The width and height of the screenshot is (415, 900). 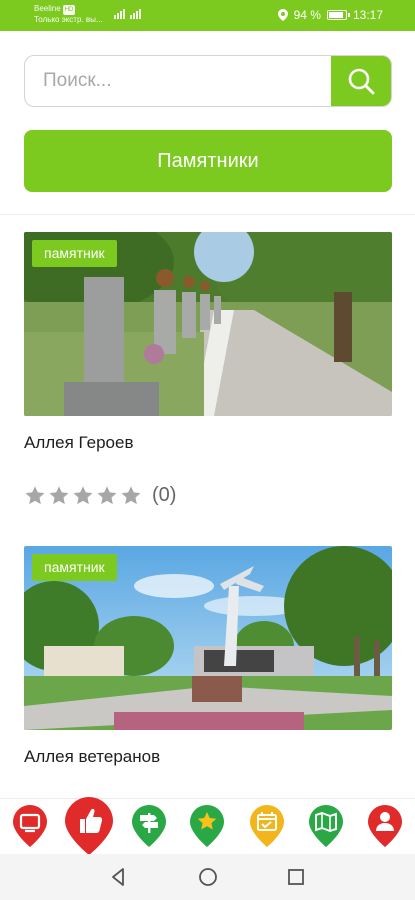 I want to click on hd-badge: HD, so click(x=69, y=10).